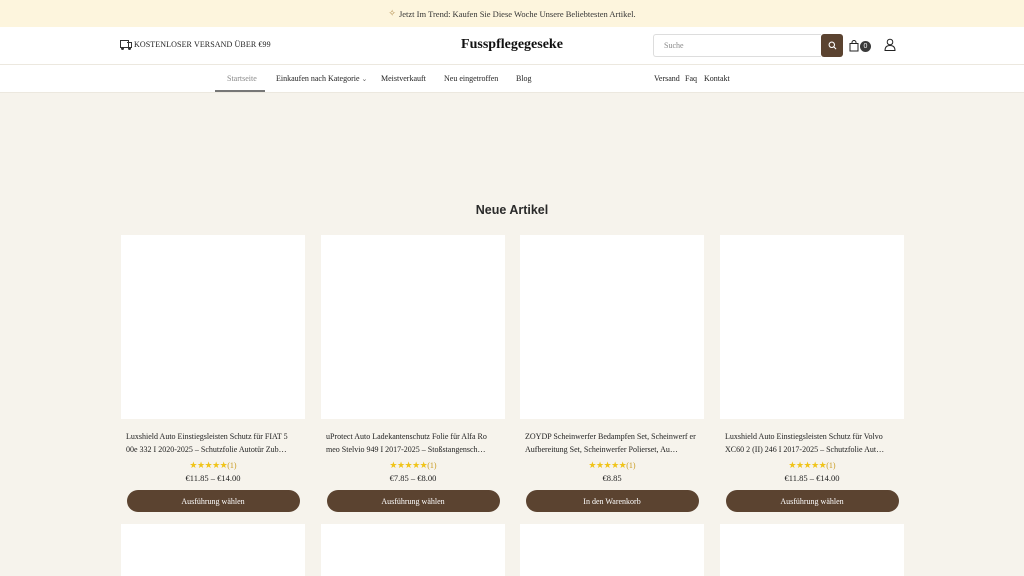  Describe the element at coordinates (890, 44) in the screenshot. I see `user-icon` at that location.